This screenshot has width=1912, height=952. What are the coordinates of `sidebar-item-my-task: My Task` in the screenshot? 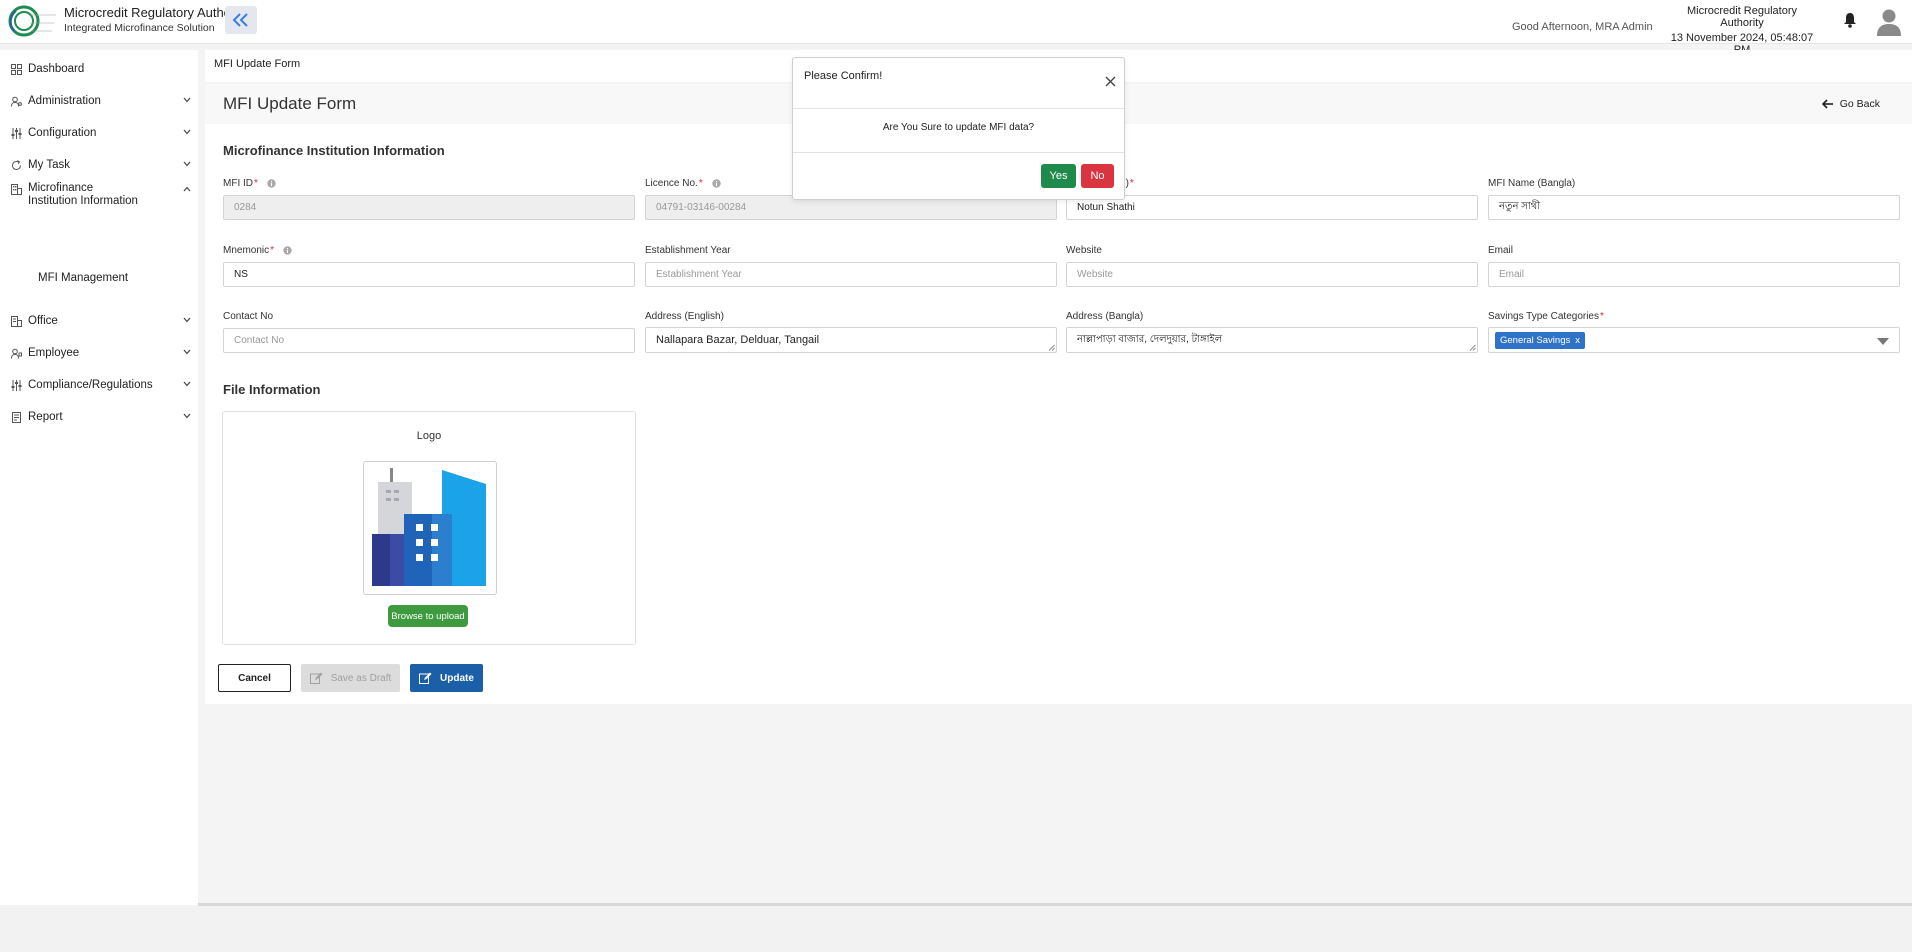 It's located at (101, 165).